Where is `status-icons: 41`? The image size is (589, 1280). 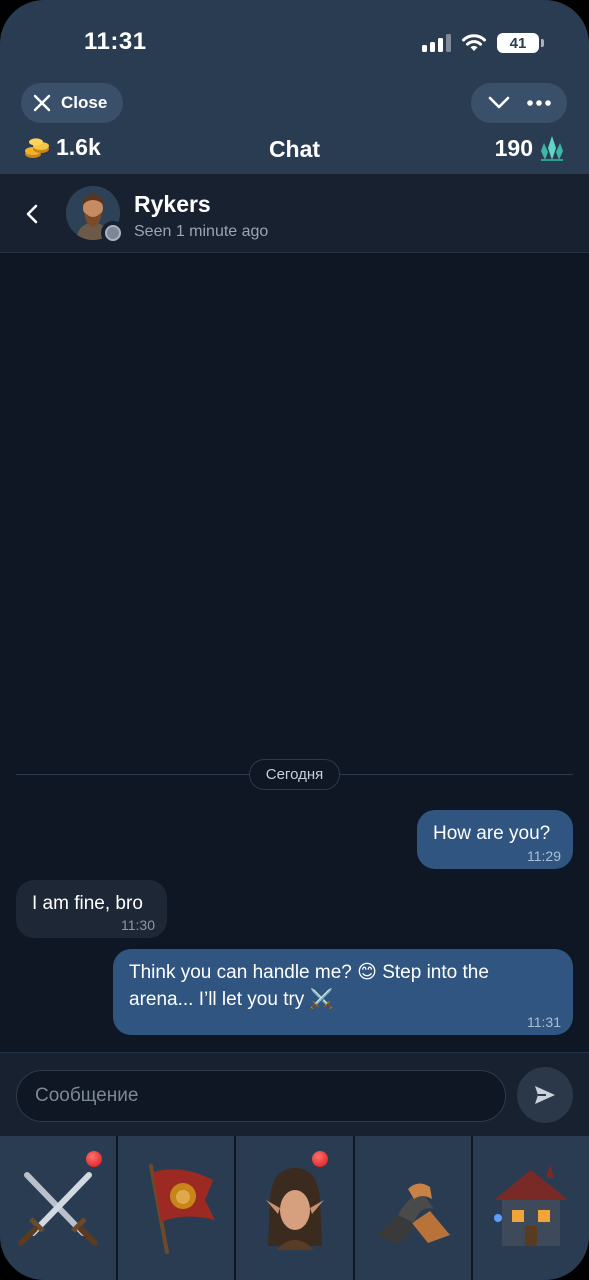 status-icons: 41 is located at coordinates (483, 43).